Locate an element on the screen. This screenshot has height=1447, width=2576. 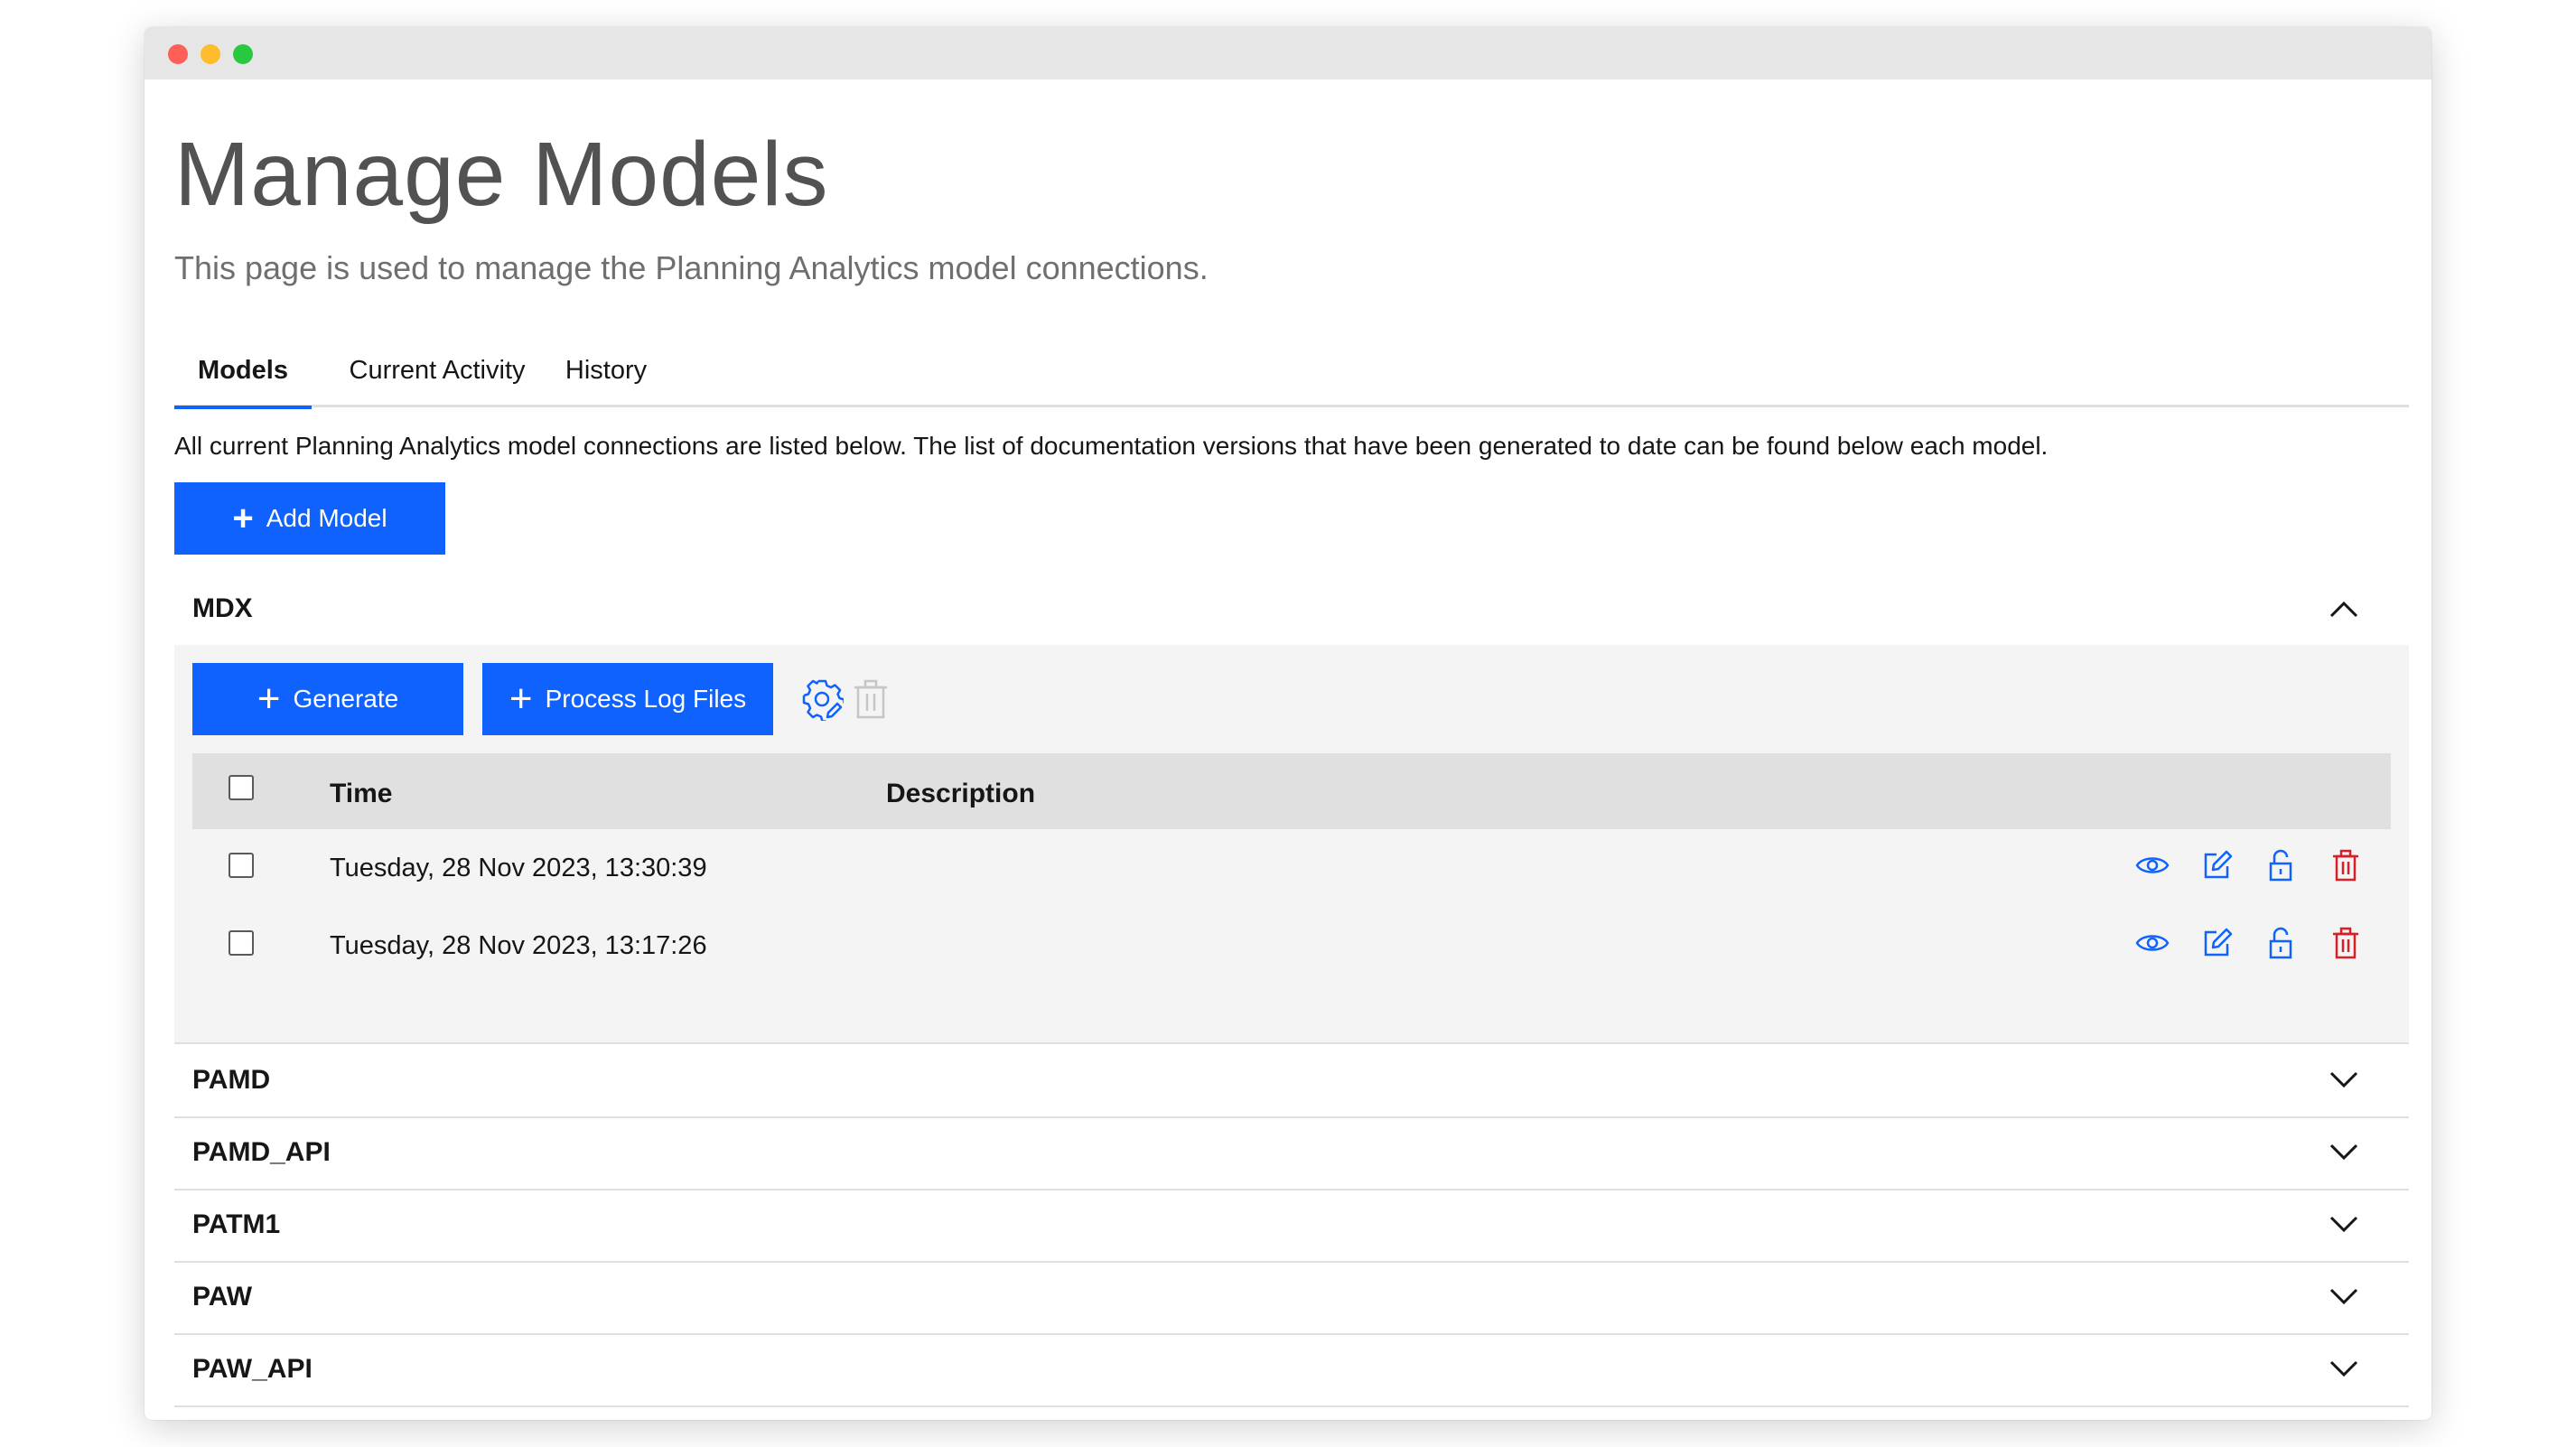
column-header-time: Time is located at coordinates (361, 793).